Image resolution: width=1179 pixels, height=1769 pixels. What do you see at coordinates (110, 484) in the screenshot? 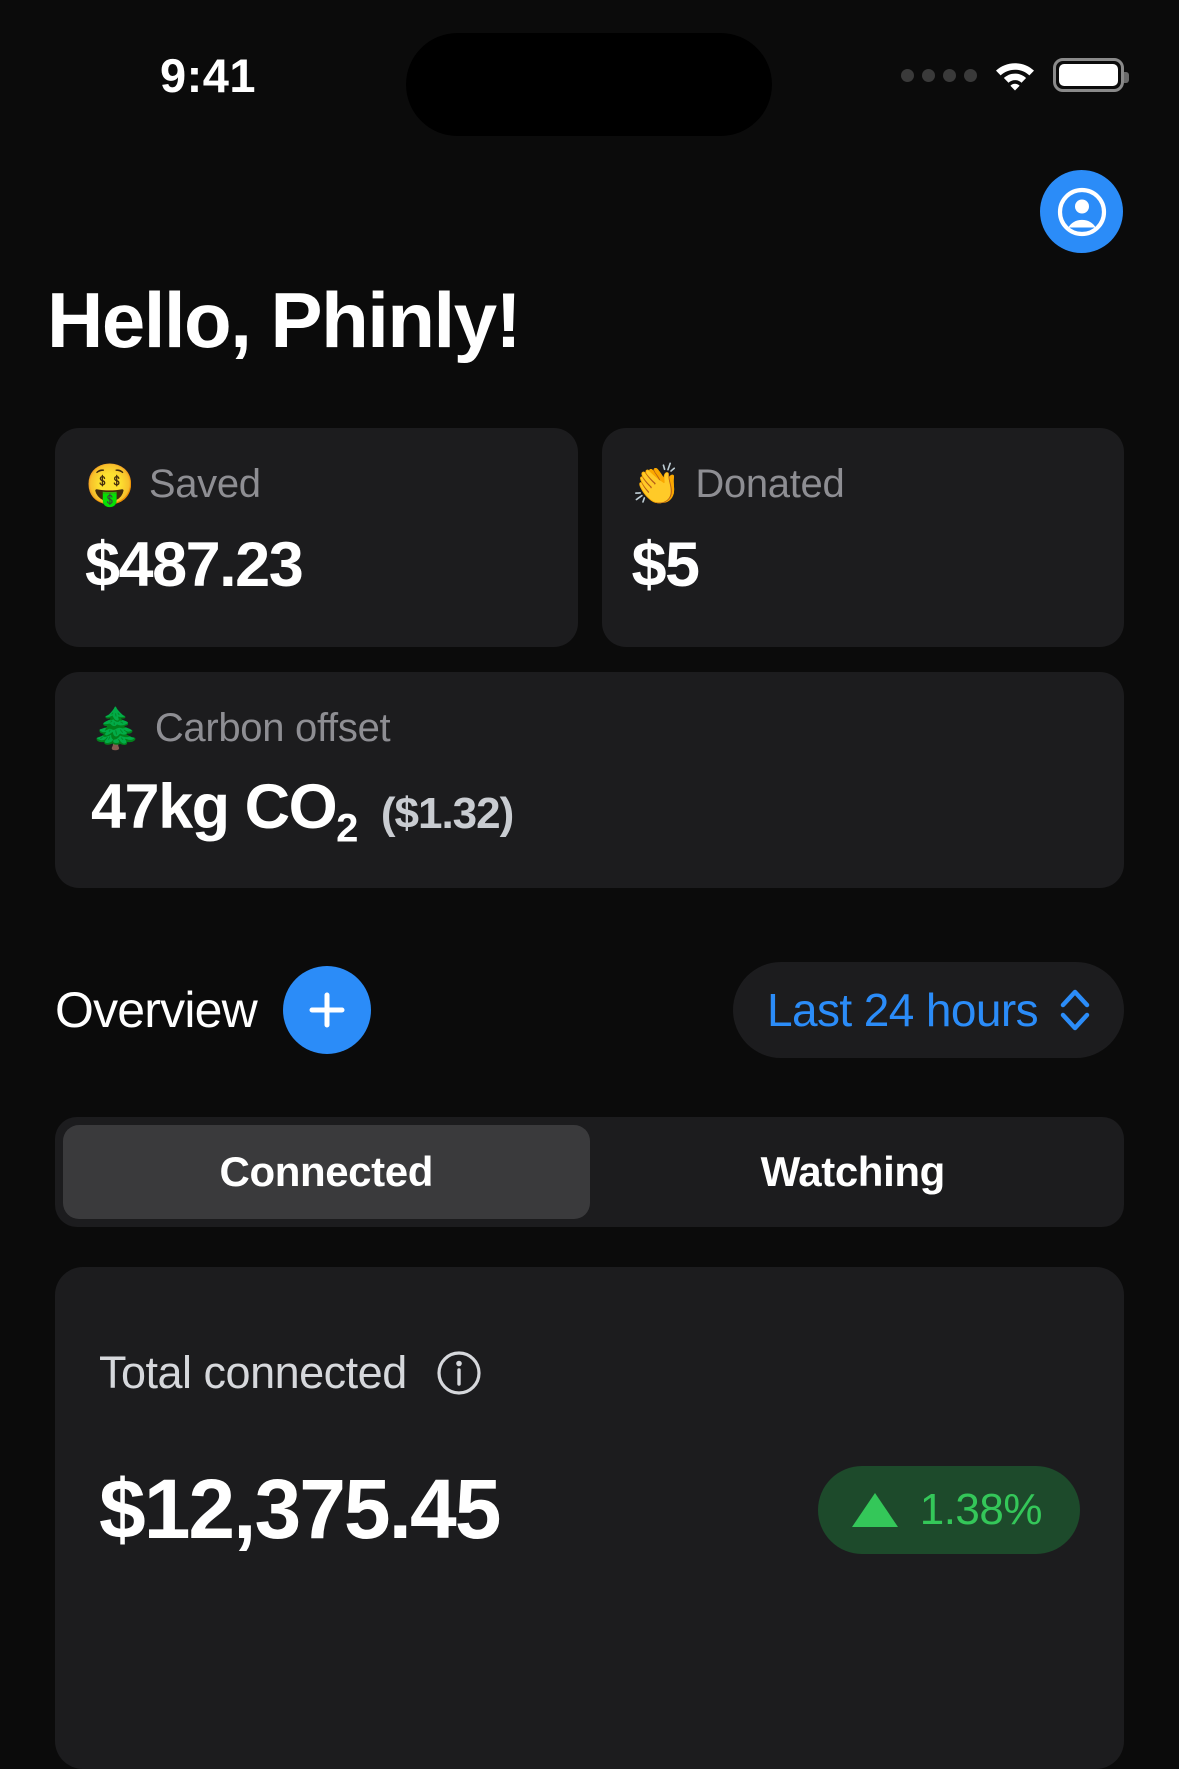
I see `money-mouth-face-emoji: 🤑` at bounding box center [110, 484].